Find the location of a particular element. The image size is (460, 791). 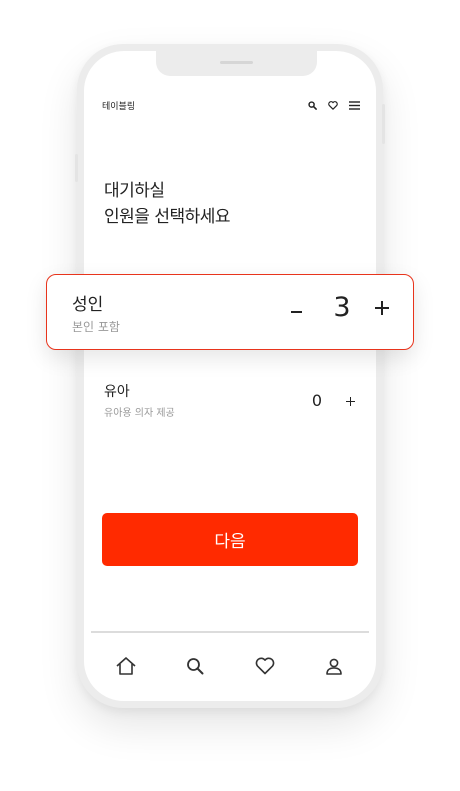

headline-line-1: 대기하실 is located at coordinates (134, 191).